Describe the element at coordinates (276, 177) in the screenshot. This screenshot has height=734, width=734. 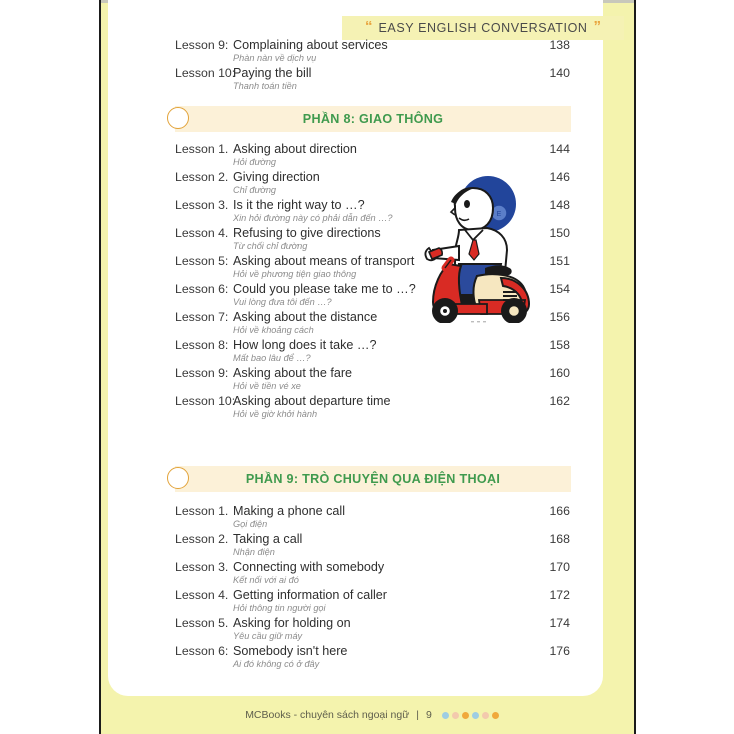
I see `lesson-title: Giving direction` at that location.